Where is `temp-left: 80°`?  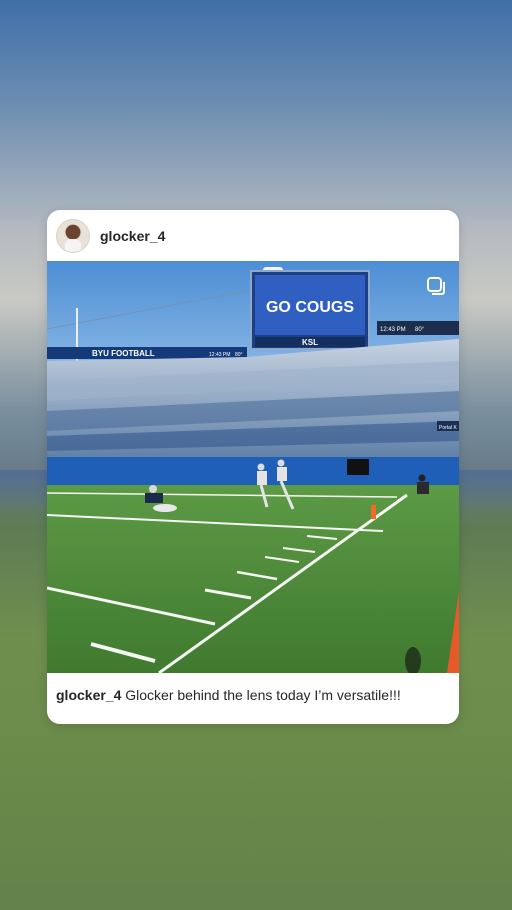
temp-left: 80° is located at coordinates (239, 355).